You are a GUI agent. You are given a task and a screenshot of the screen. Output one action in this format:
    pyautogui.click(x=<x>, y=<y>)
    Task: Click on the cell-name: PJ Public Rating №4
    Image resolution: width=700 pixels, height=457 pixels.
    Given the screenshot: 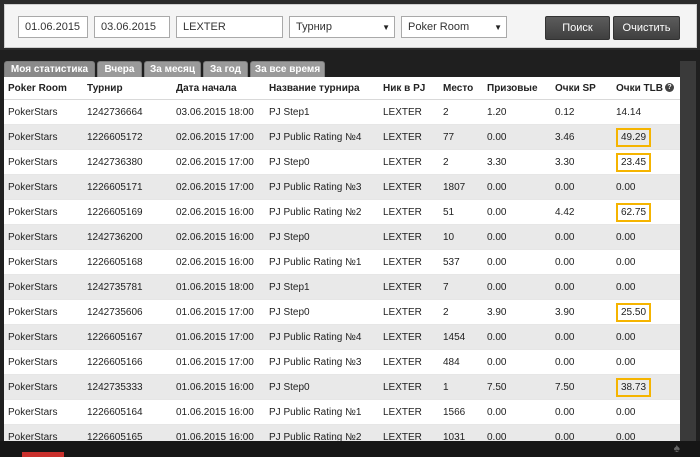 What is the action you would take?
    pyautogui.click(x=322, y=337)
    